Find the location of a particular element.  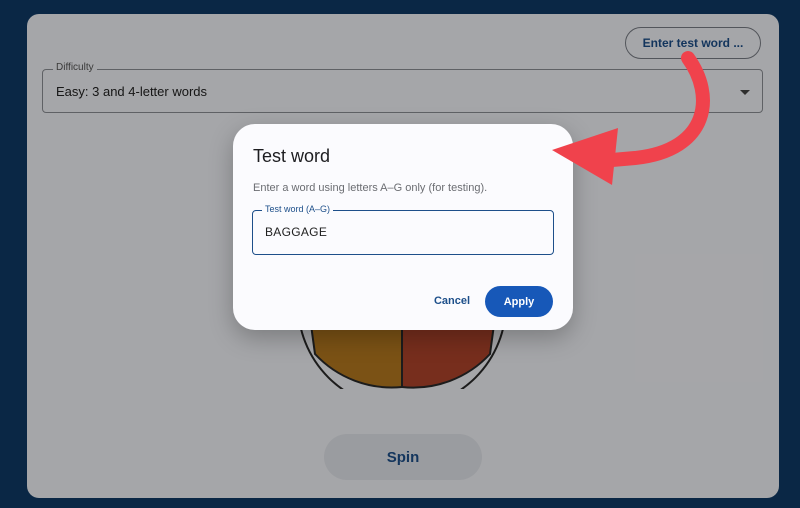

test-word-input-value: BAGGAGE is located at coordinates (296, 232).